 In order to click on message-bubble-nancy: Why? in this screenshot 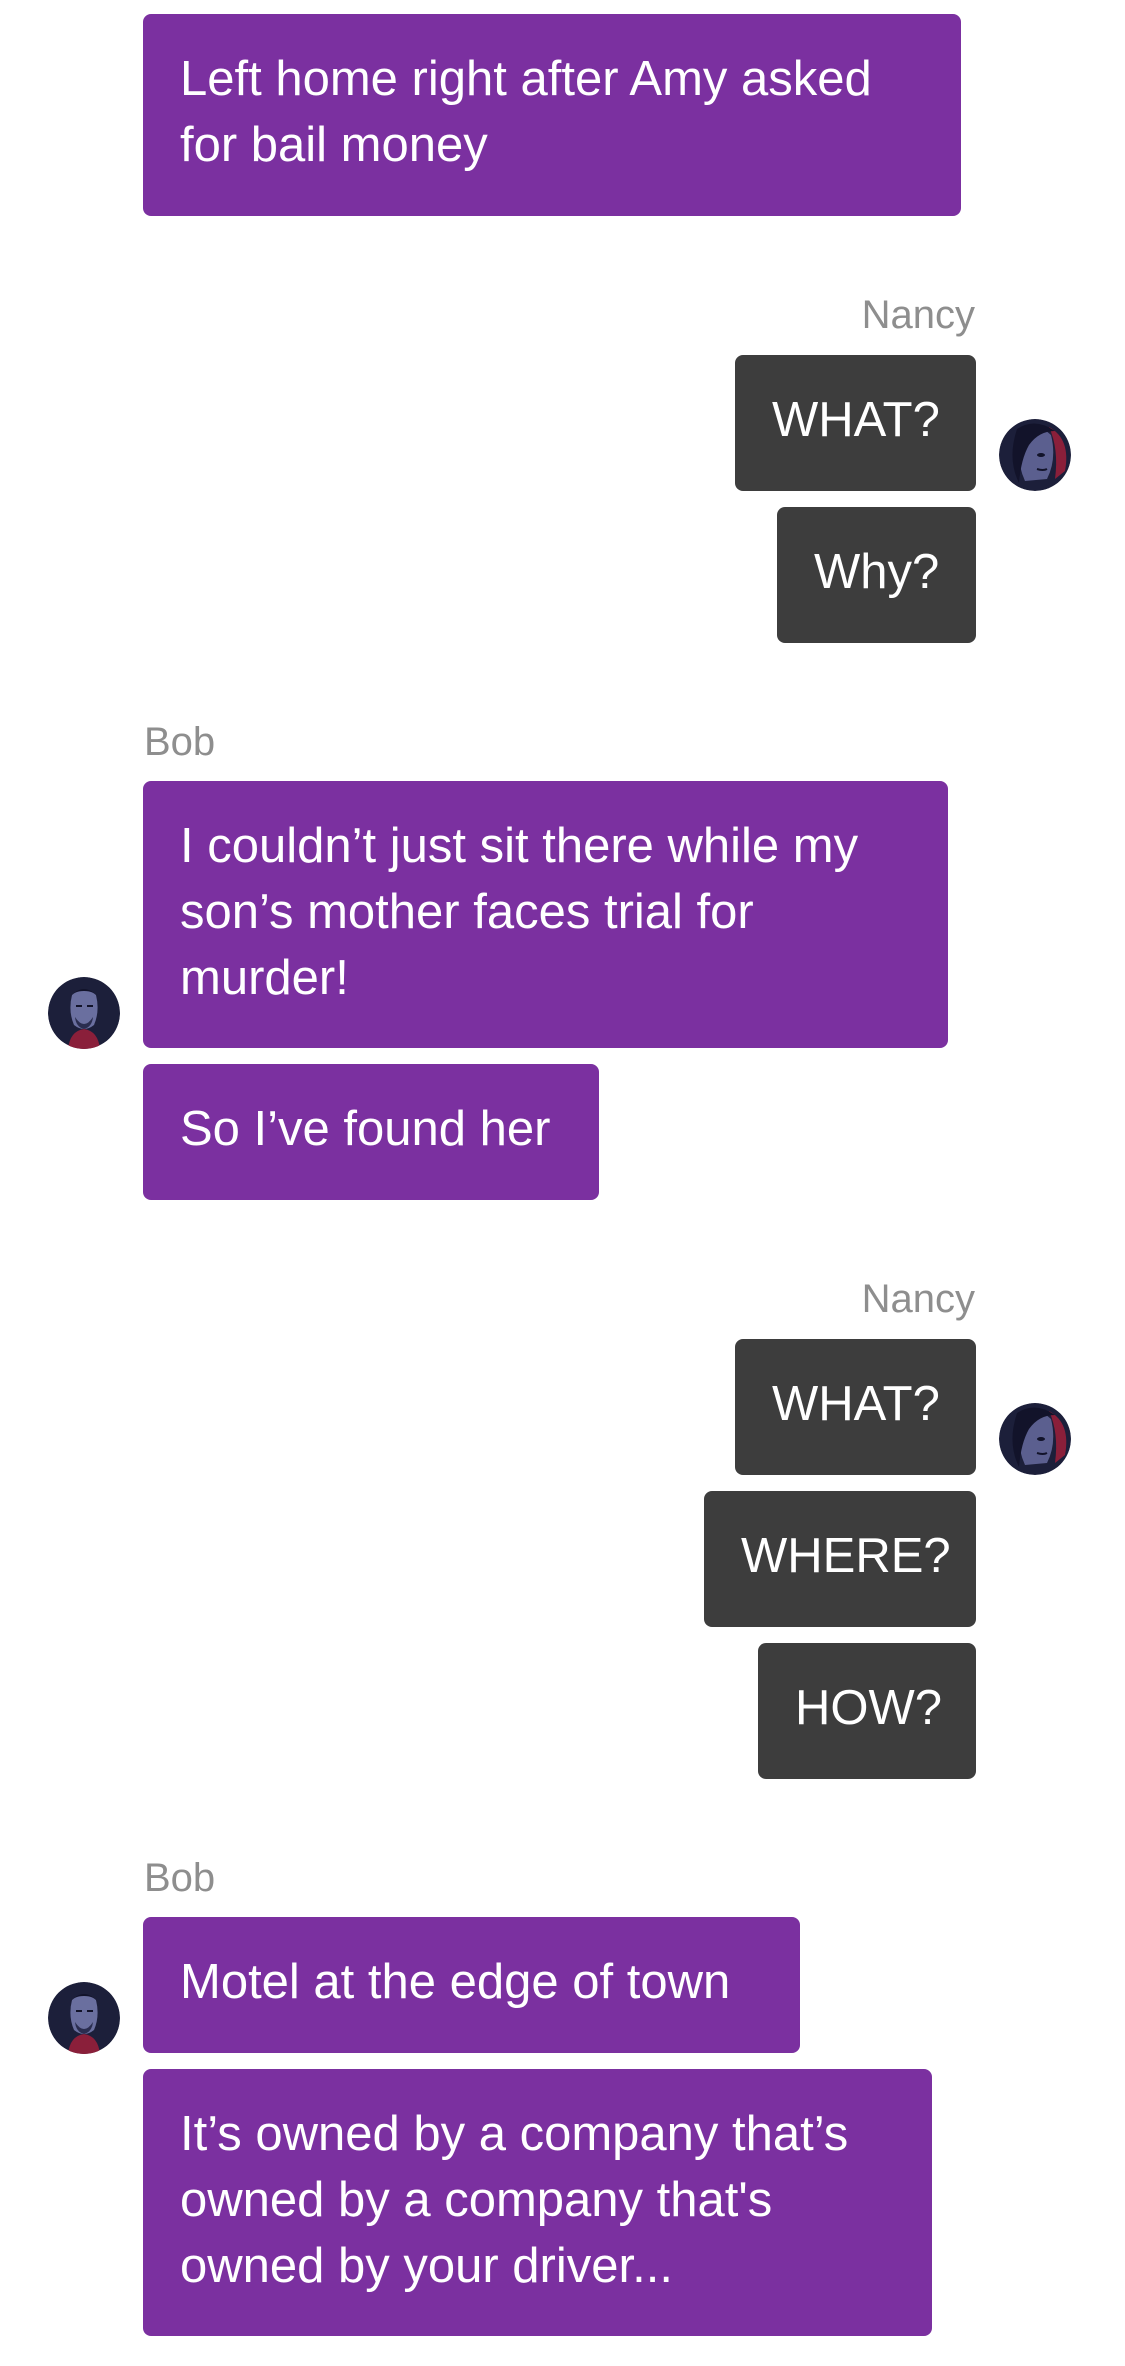, I will do `click(876, 575)`.